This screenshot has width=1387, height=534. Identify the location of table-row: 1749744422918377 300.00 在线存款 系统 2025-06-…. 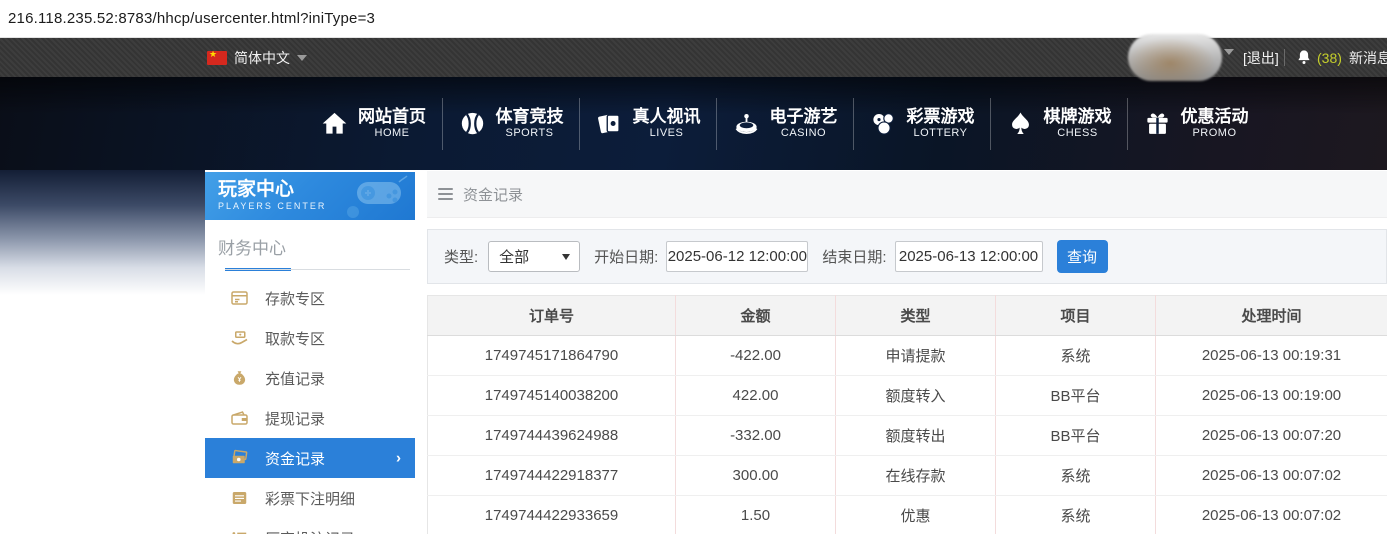
(907, 475).